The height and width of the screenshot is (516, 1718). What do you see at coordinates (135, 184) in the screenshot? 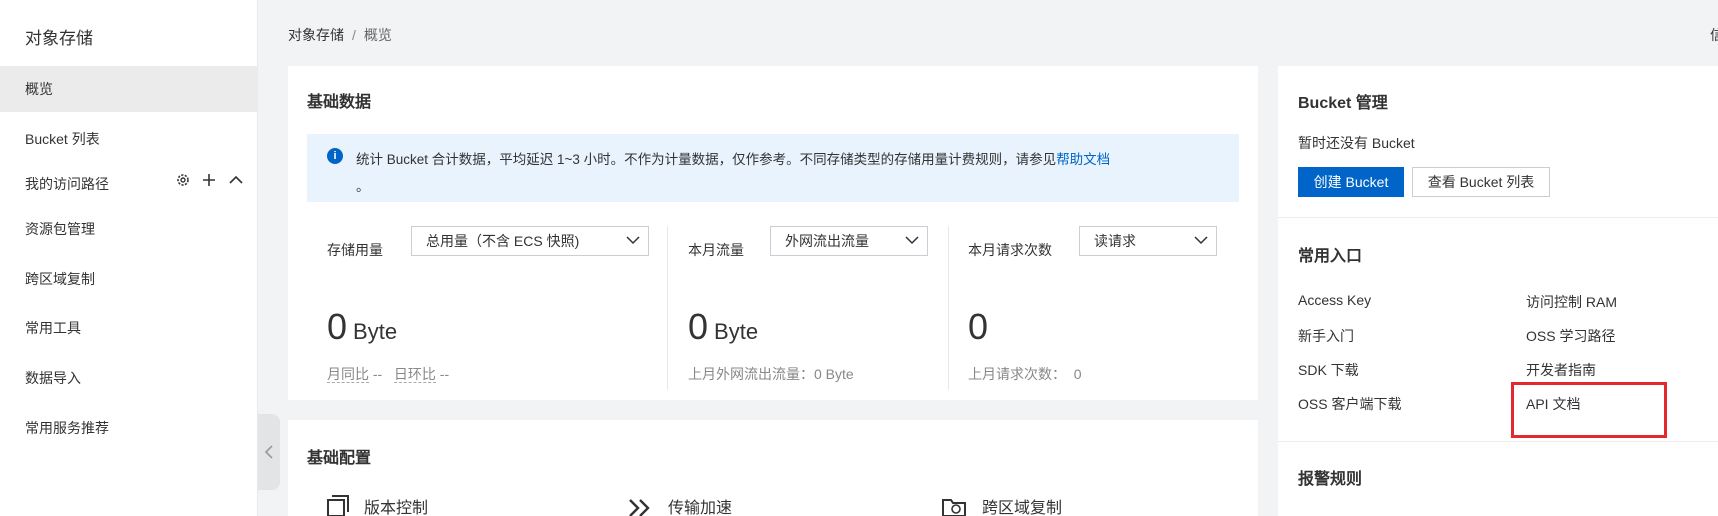
I see `sidebar-group-access-path: 我的访问路径` at bounding box center [135, 184].